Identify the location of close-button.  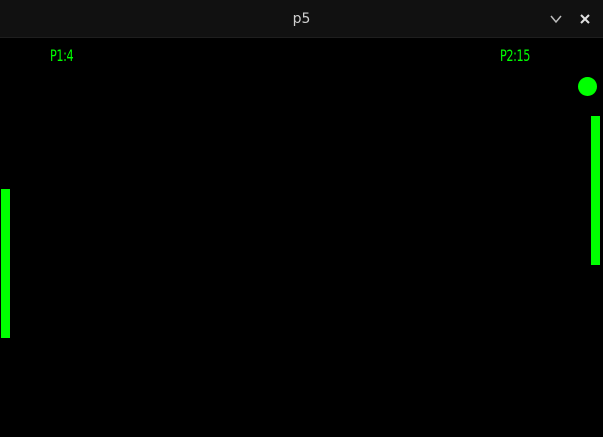
(585, 19).